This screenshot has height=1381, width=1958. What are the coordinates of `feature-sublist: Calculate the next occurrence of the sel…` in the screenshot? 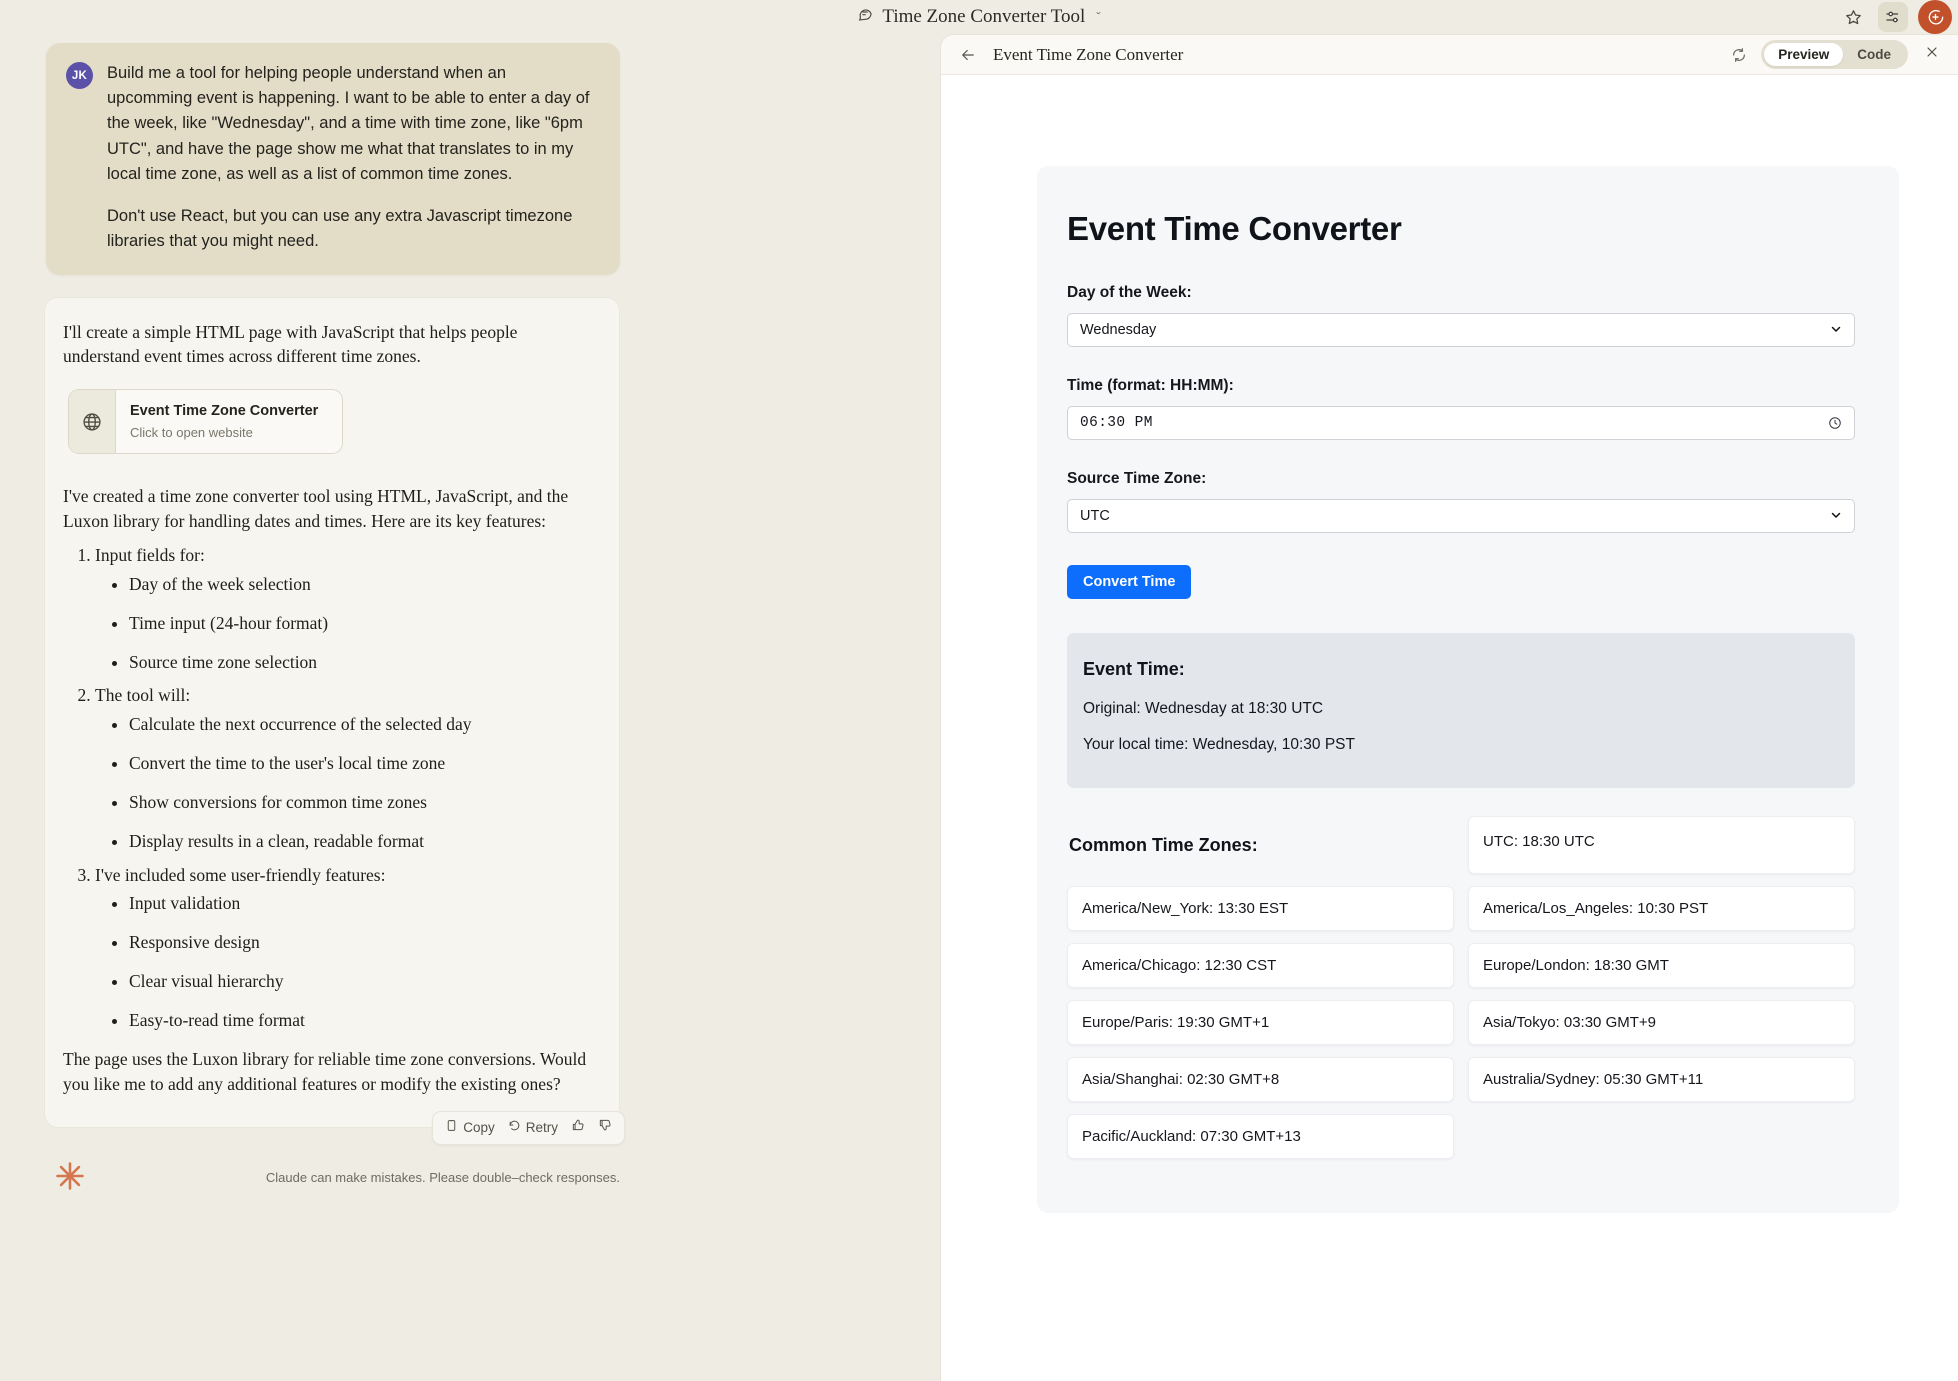 It's located at (359, 782).